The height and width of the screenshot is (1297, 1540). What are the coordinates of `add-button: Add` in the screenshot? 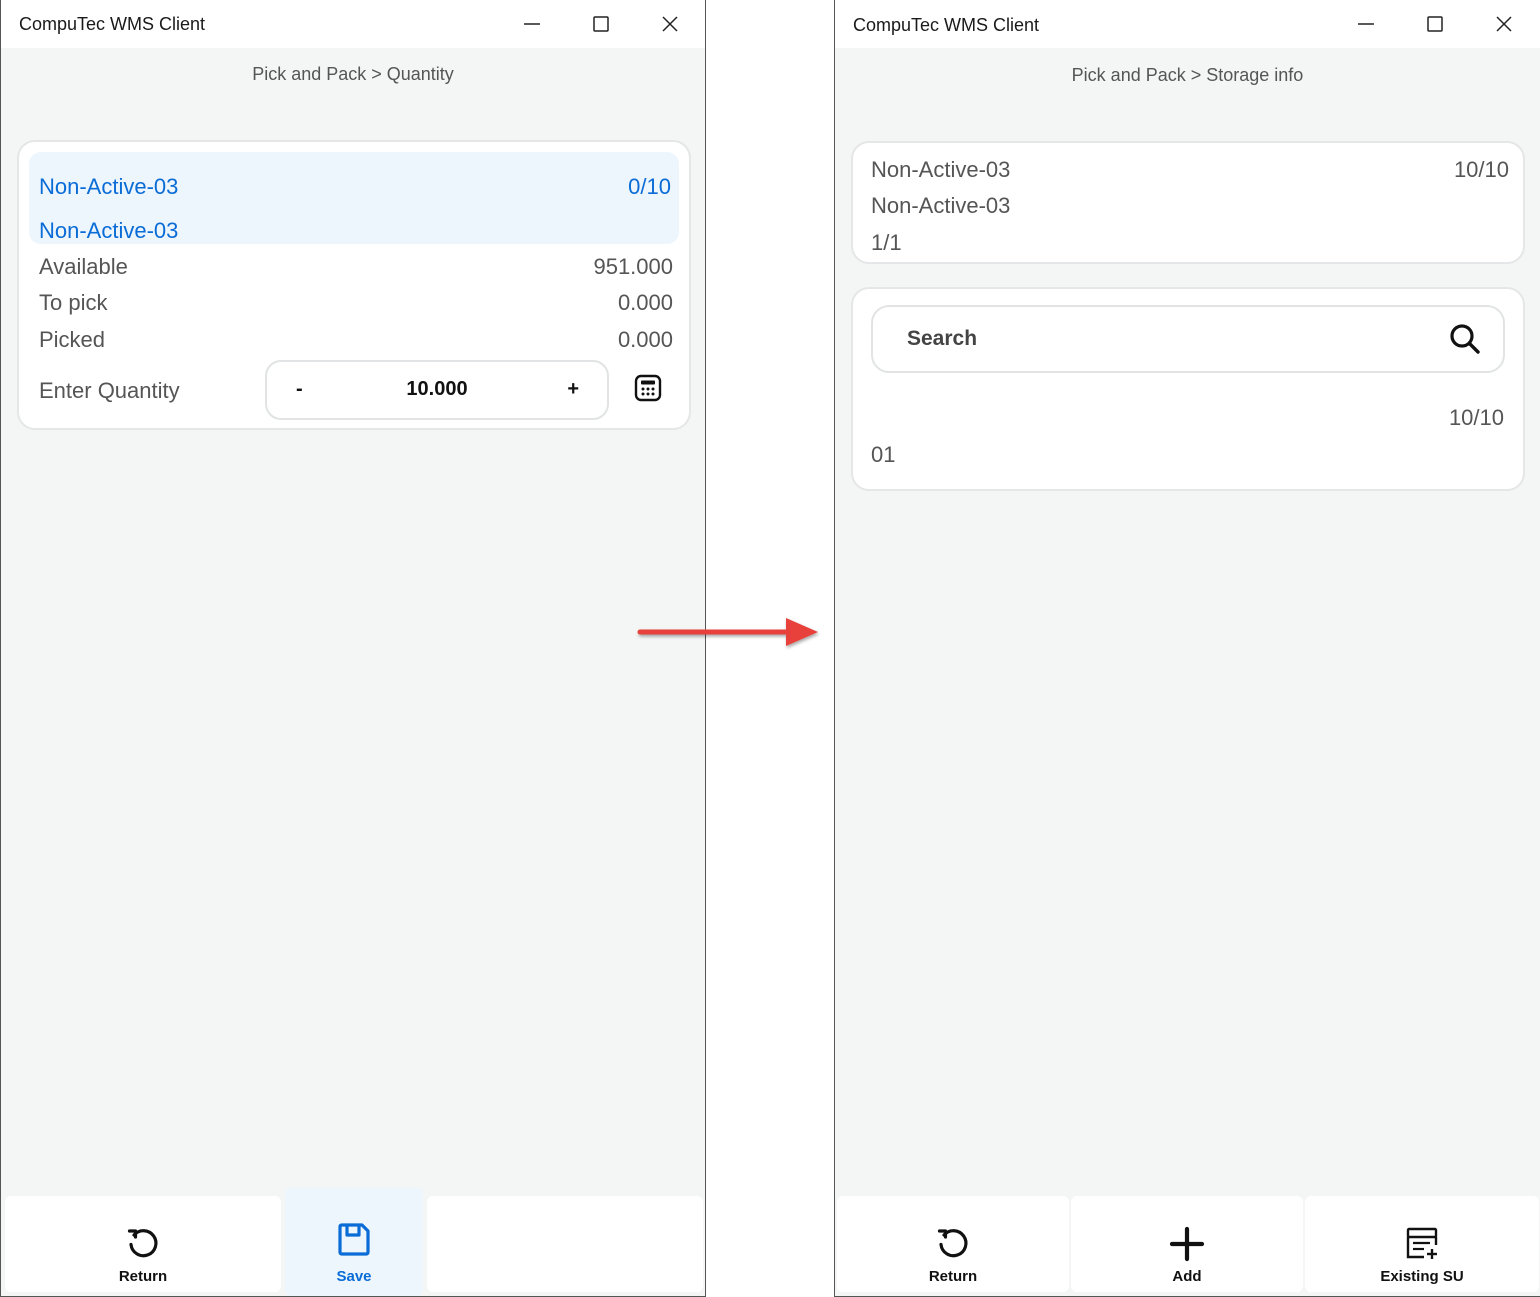 It's located at (1187, 1244).